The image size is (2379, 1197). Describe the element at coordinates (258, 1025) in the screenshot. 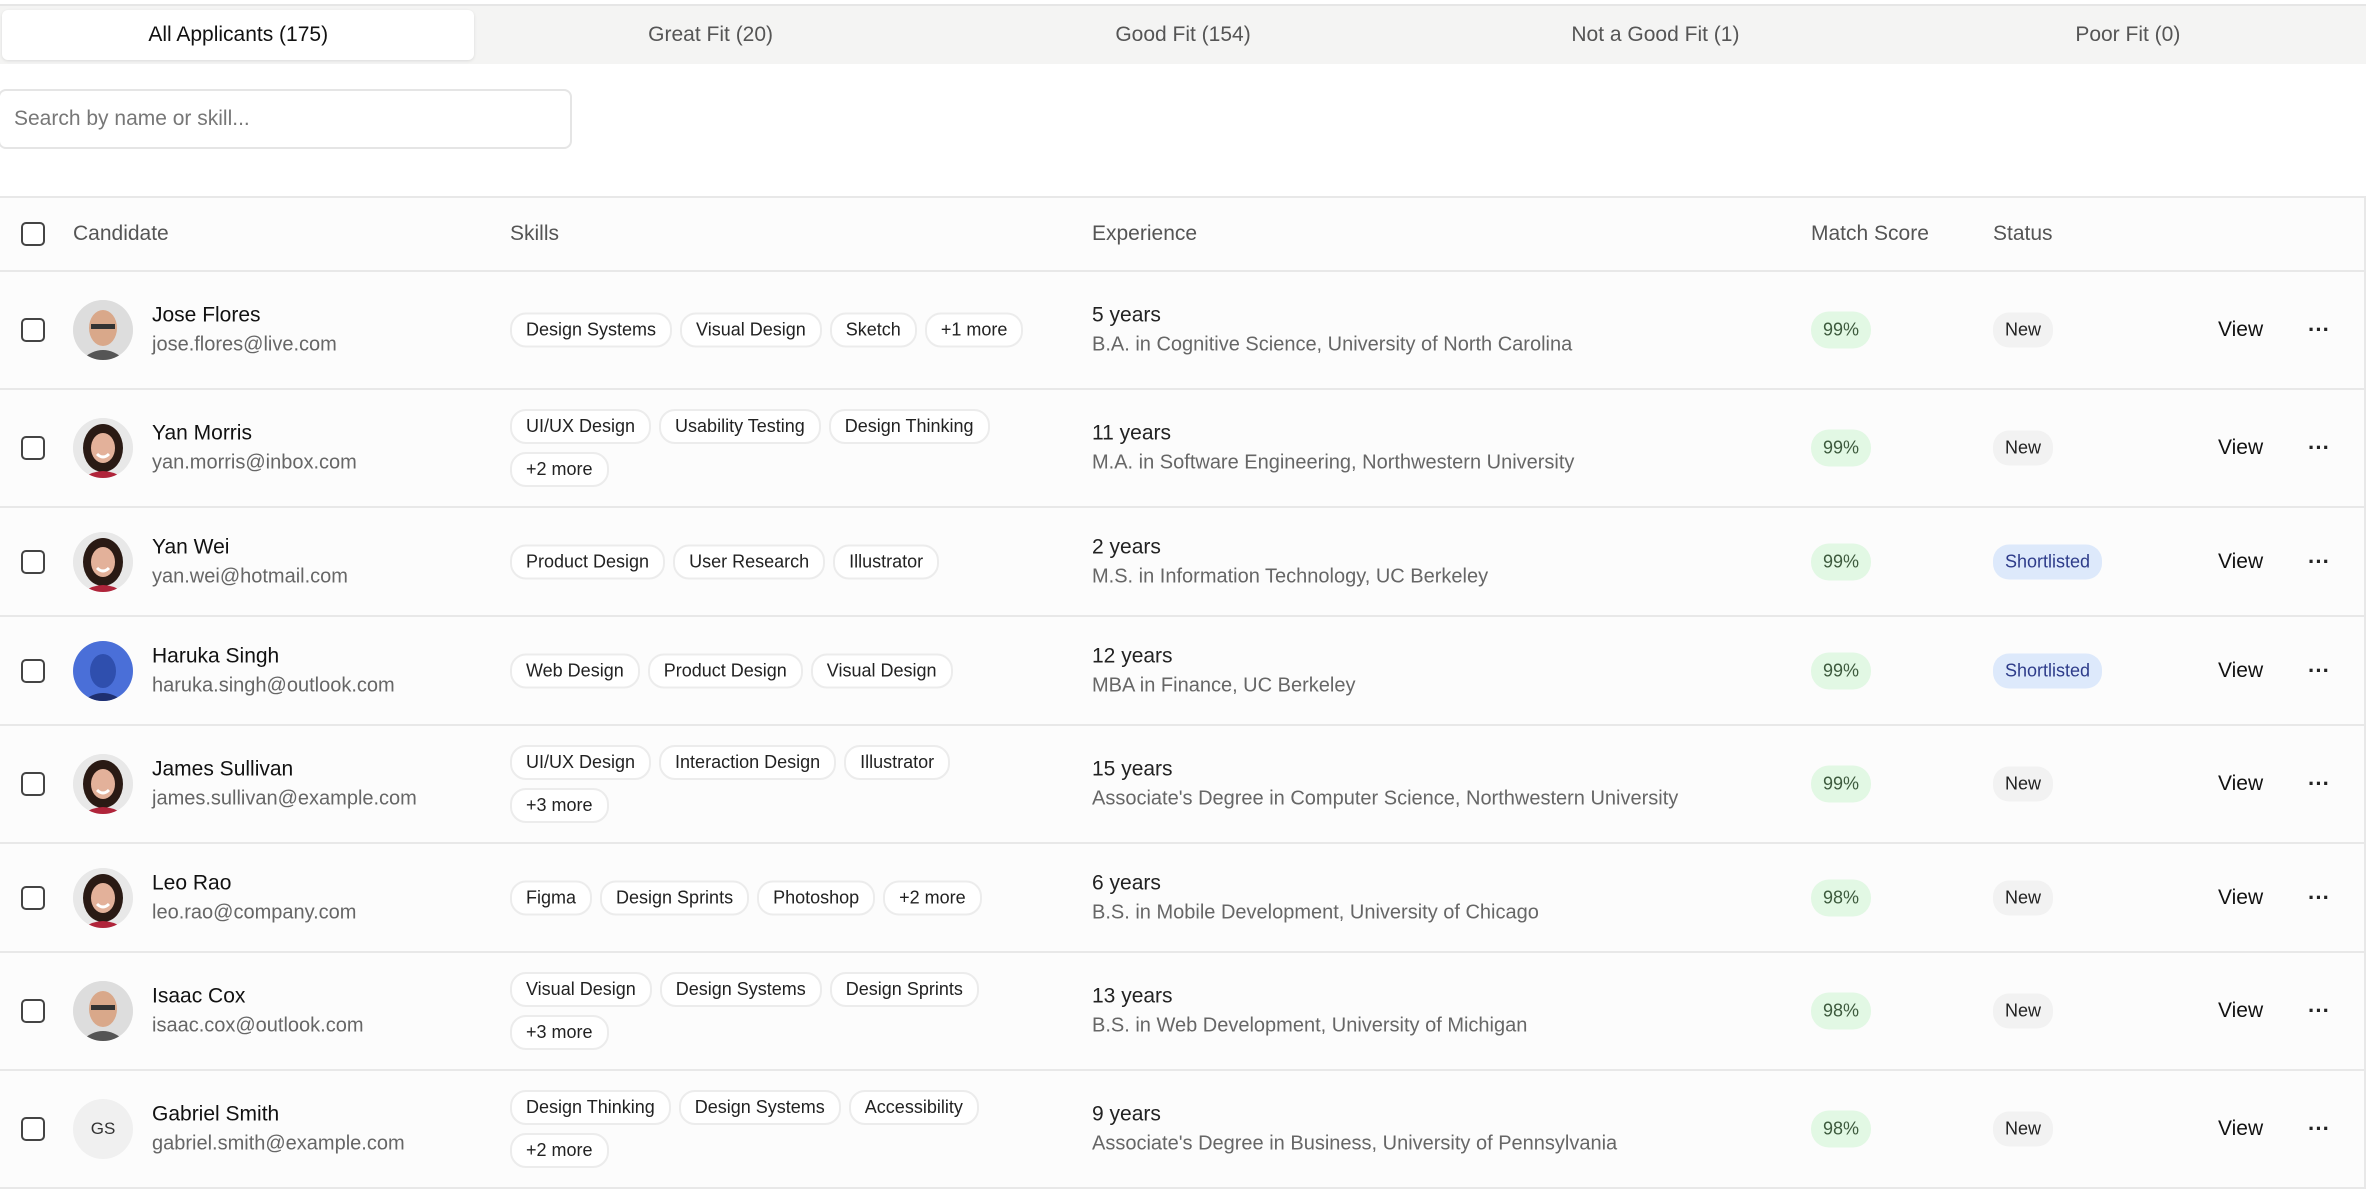

I see `candidate-email: isaac.cox@outlook.com` at that location.